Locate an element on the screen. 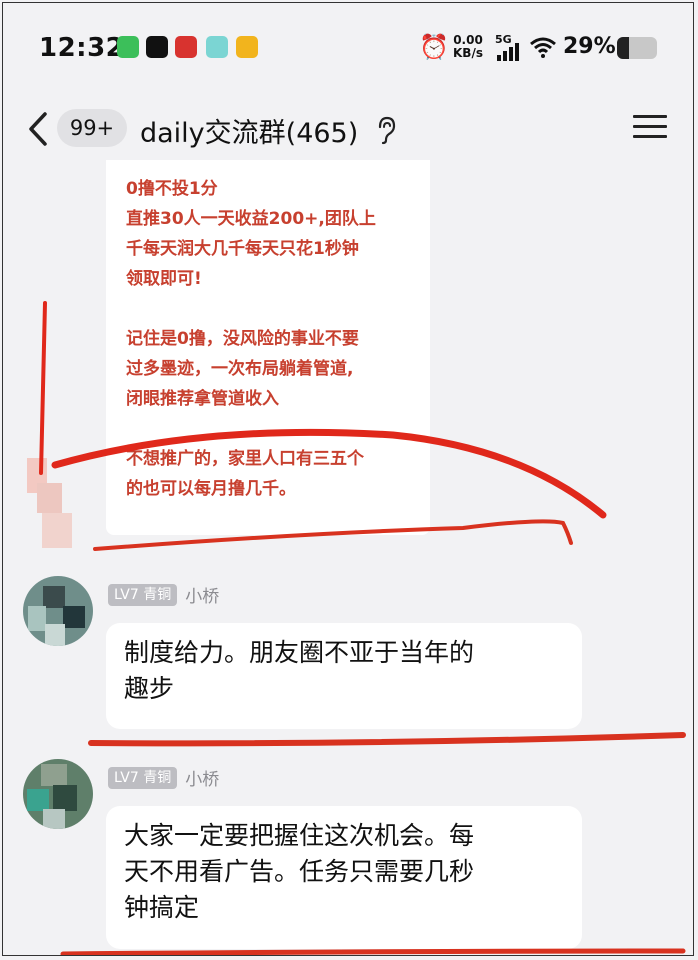  wifi-icon is located at coordinates (543, 47).